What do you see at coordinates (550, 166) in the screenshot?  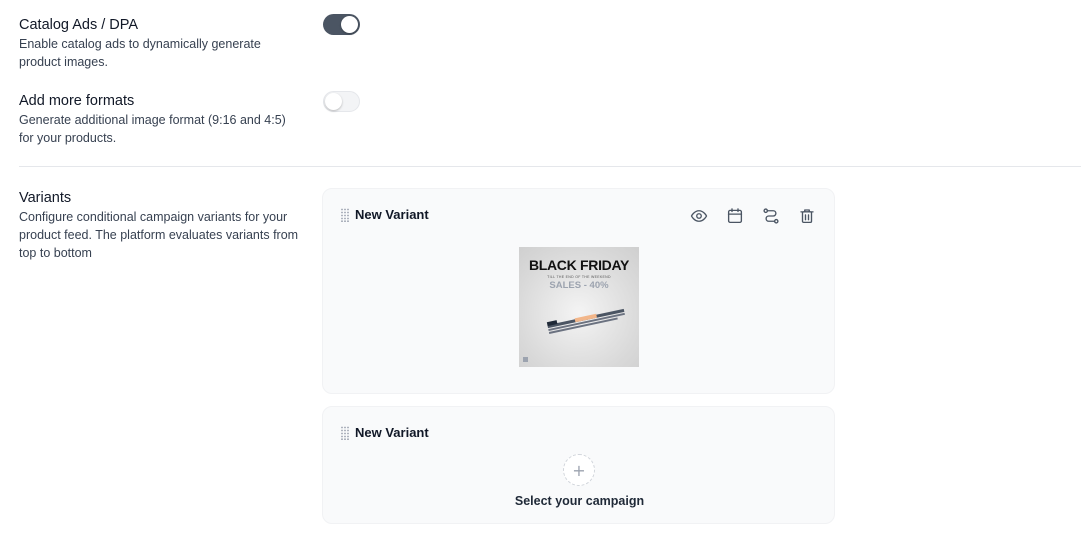 I see `section-divider` at bounding box center [550, 166].